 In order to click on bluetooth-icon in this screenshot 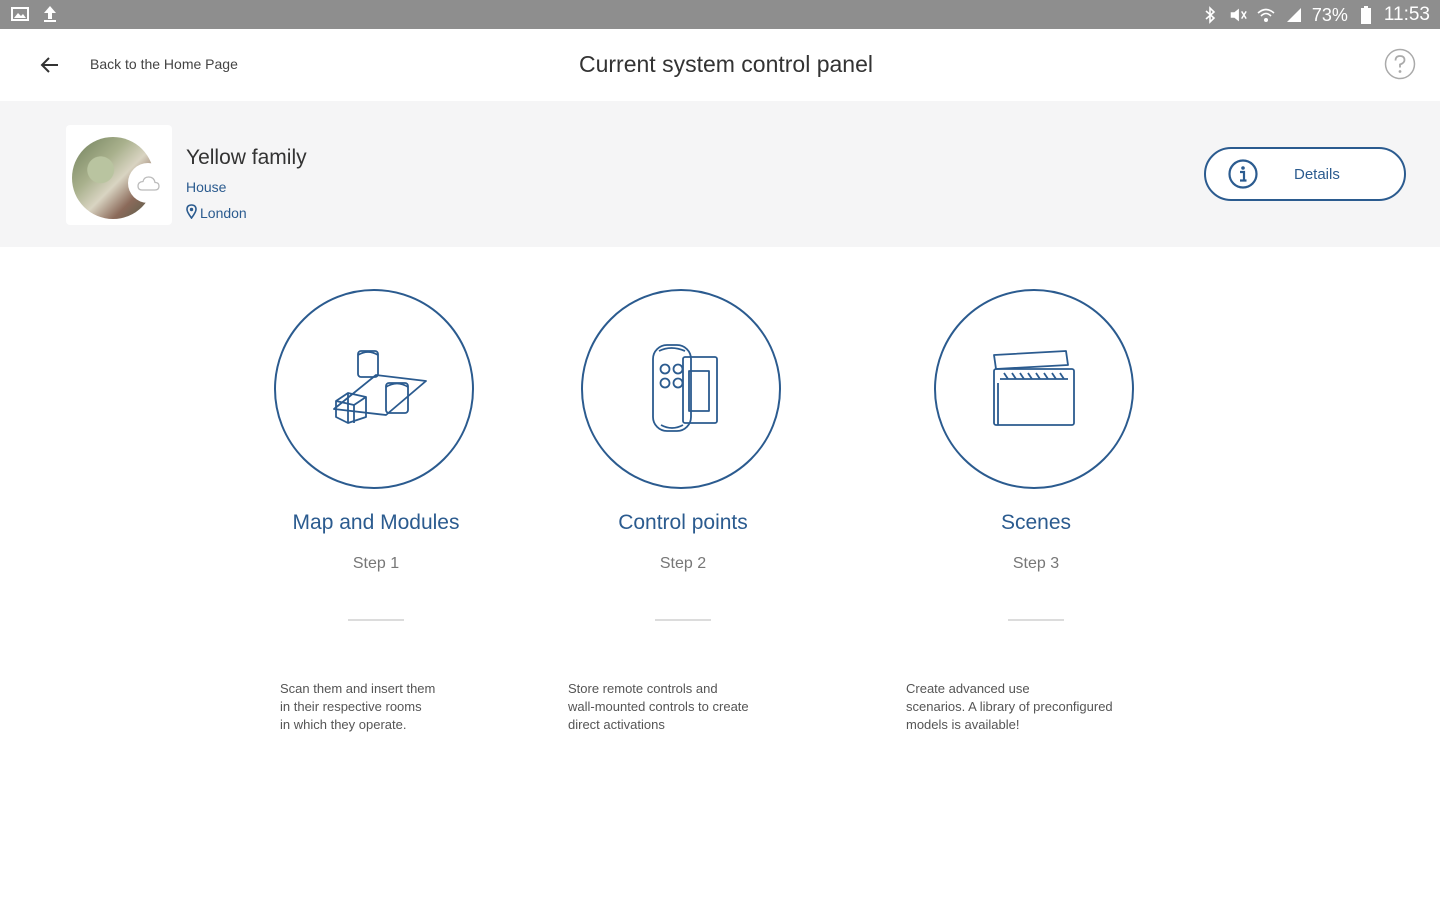, I will do `click(1210, 15)`.